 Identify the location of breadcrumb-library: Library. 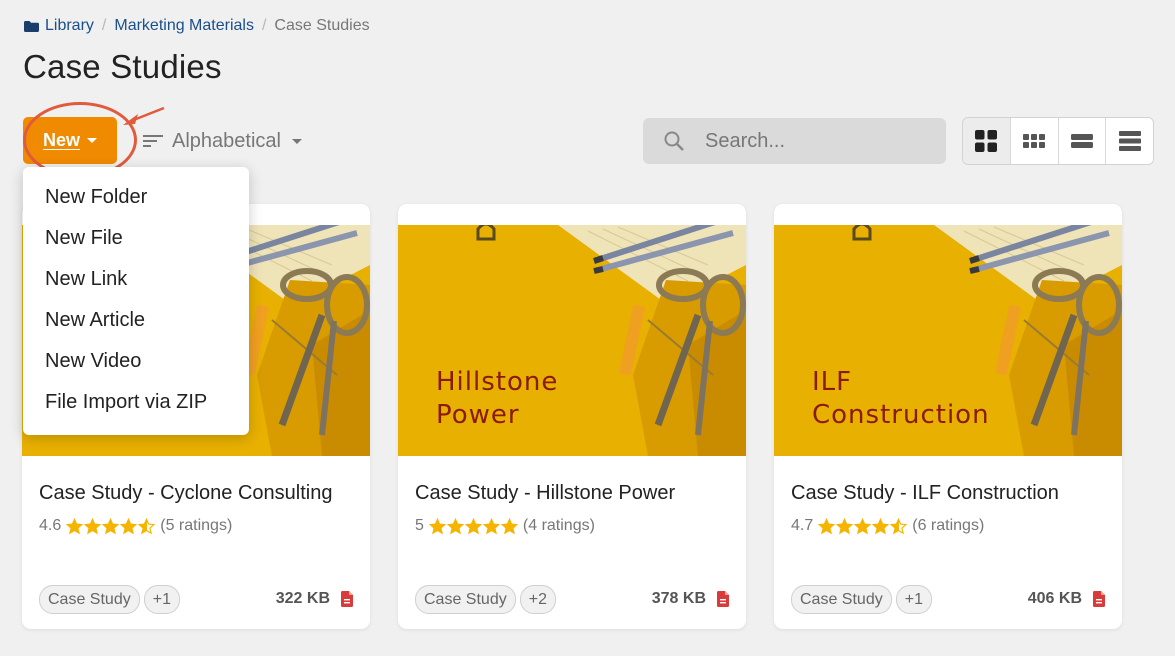
(69, 26).